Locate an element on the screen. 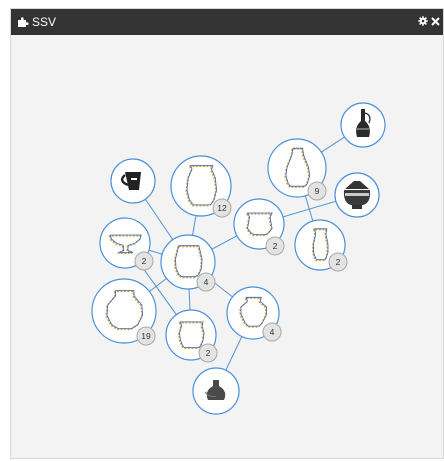 The height and width of the screenshot is (461, 444). vessel-node-slim-oinochoe is located at coordinates (363, 125).